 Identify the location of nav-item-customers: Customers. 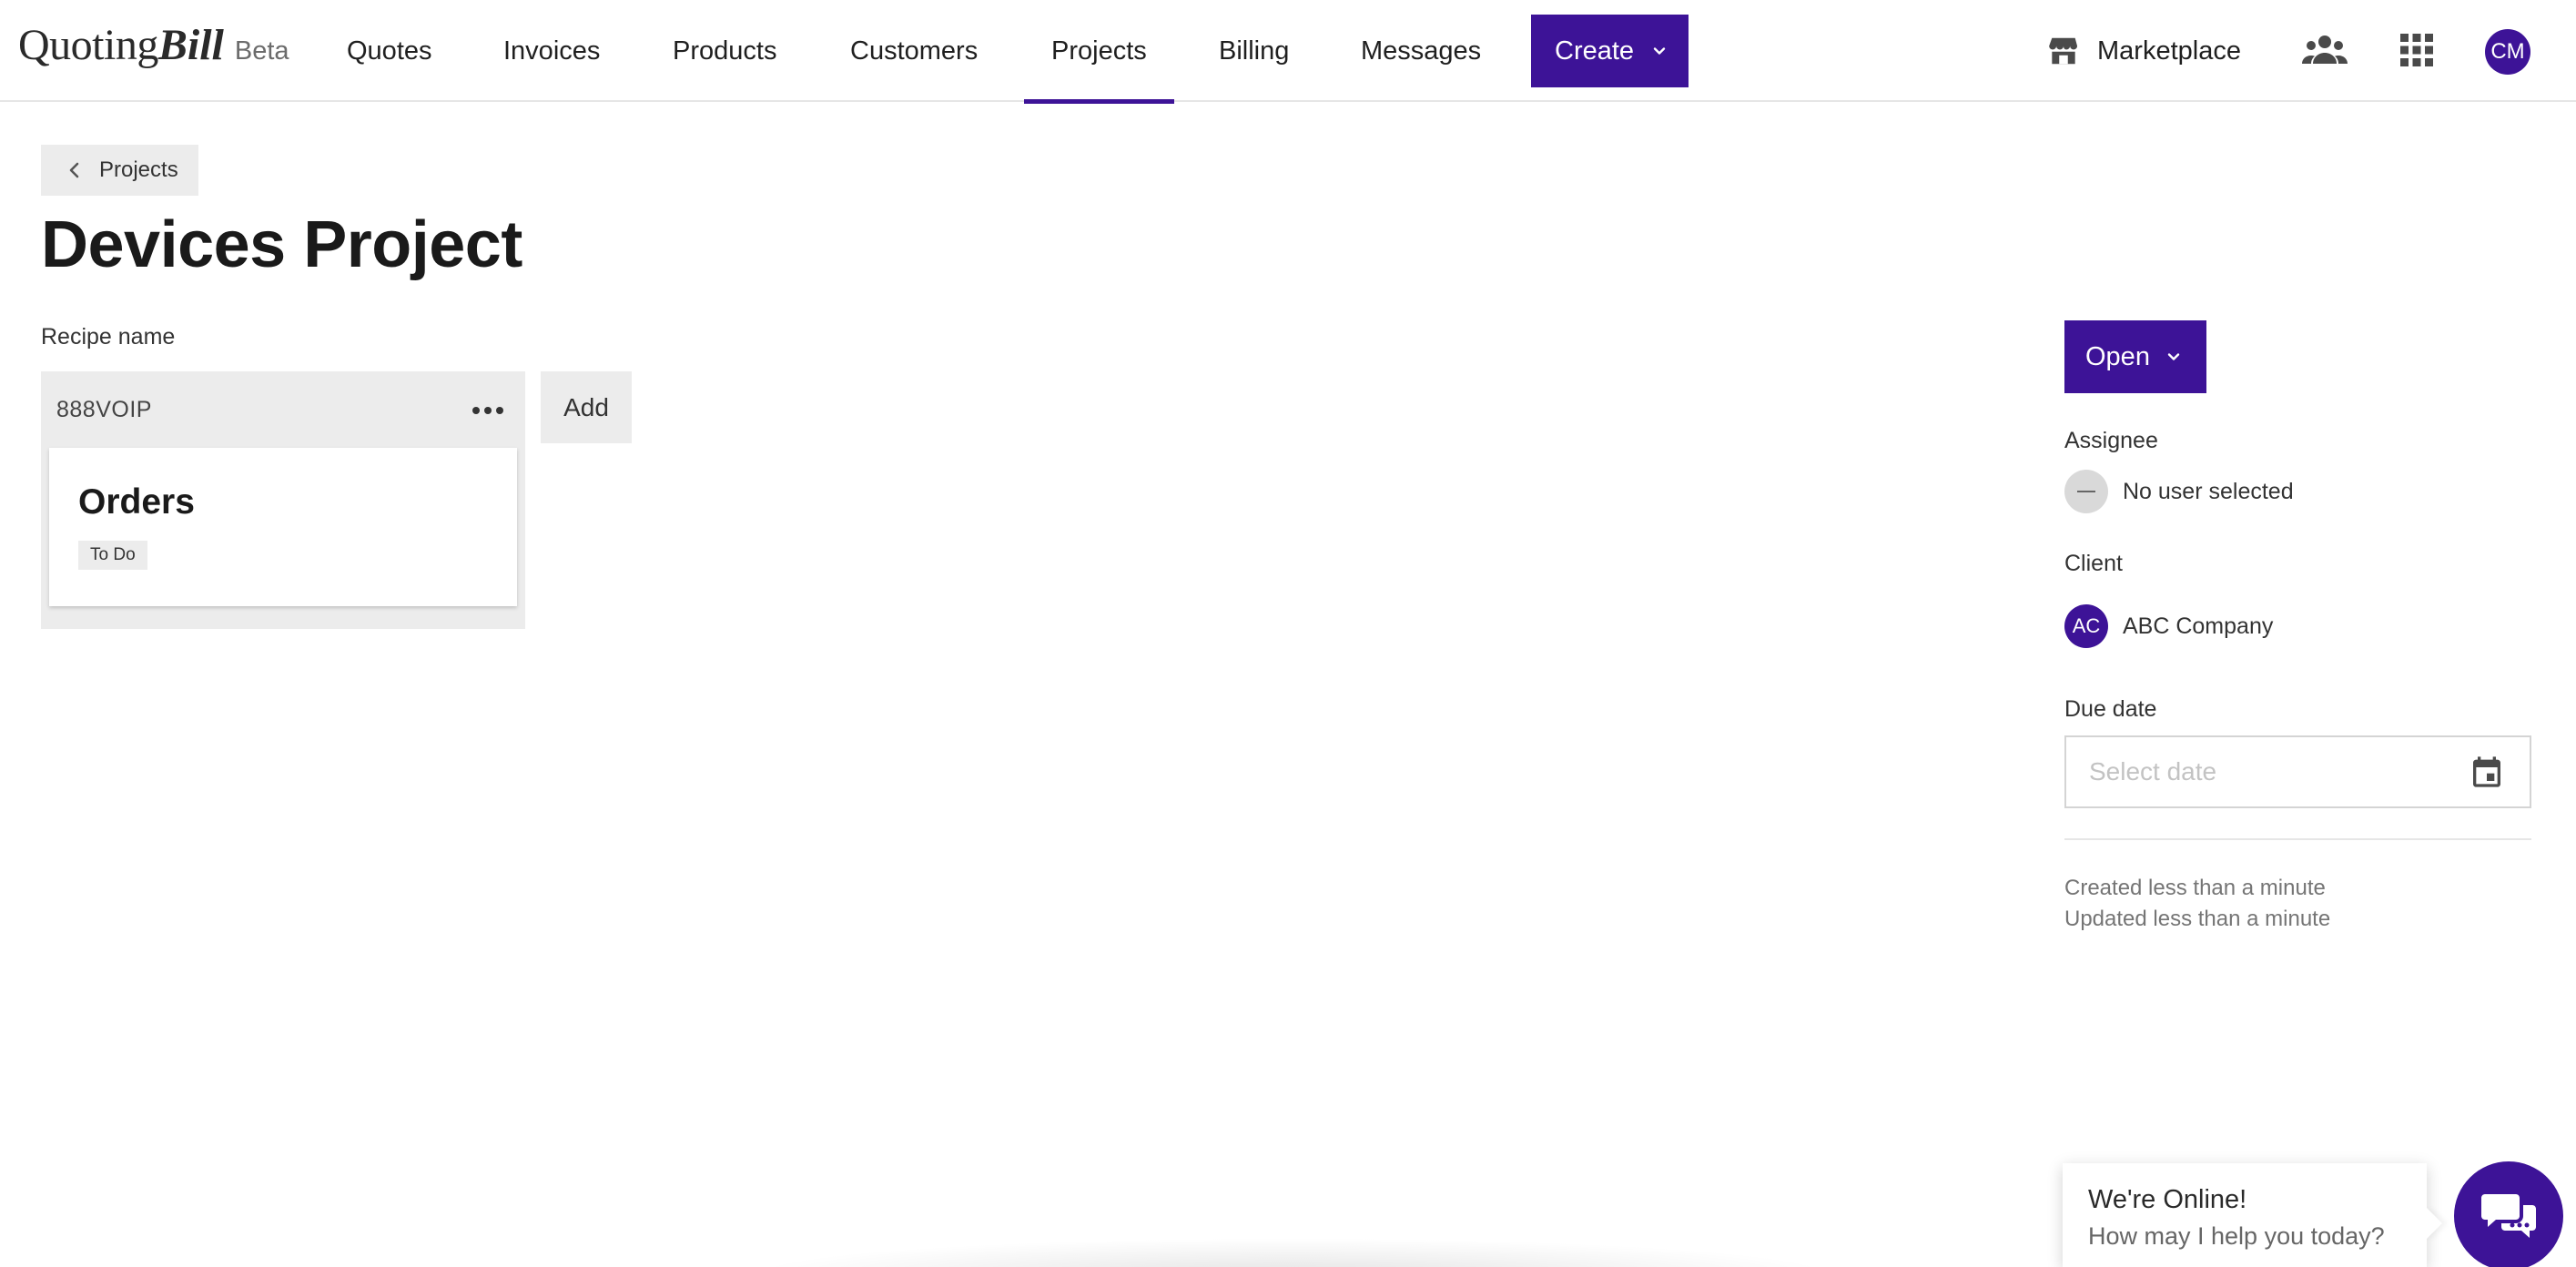
(914, 51).